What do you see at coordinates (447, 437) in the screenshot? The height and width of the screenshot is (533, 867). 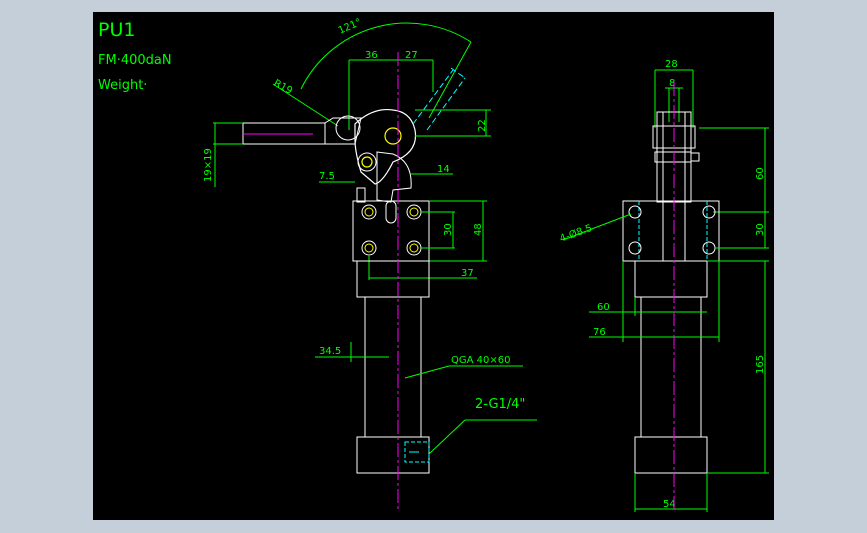 I see `port-leader` at bounding box center [447, 437].